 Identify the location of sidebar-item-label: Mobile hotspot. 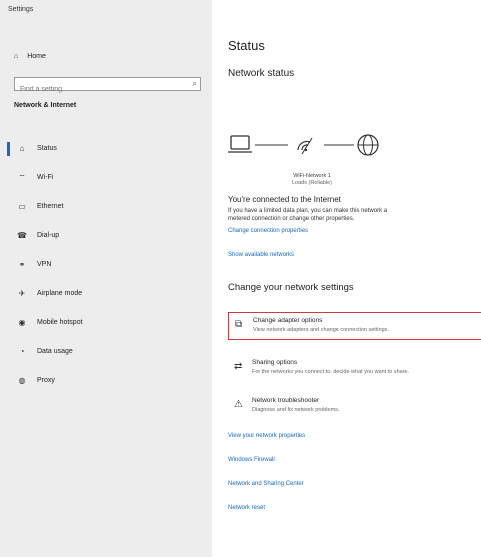
(60, 322).